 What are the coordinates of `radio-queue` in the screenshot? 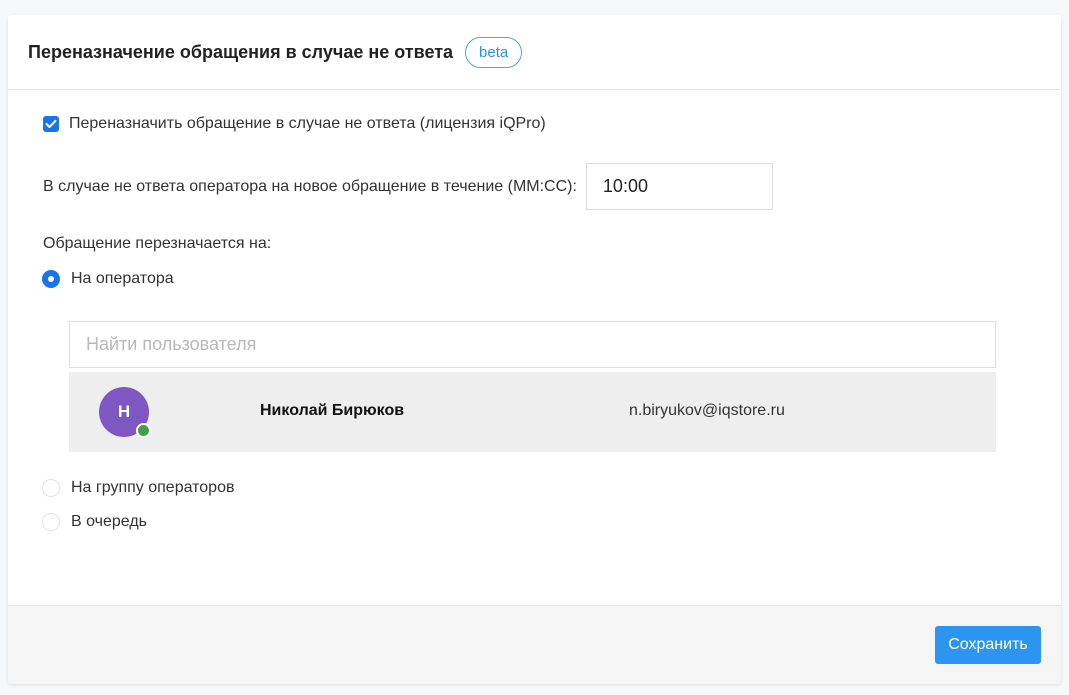 It's located at (51, 522).